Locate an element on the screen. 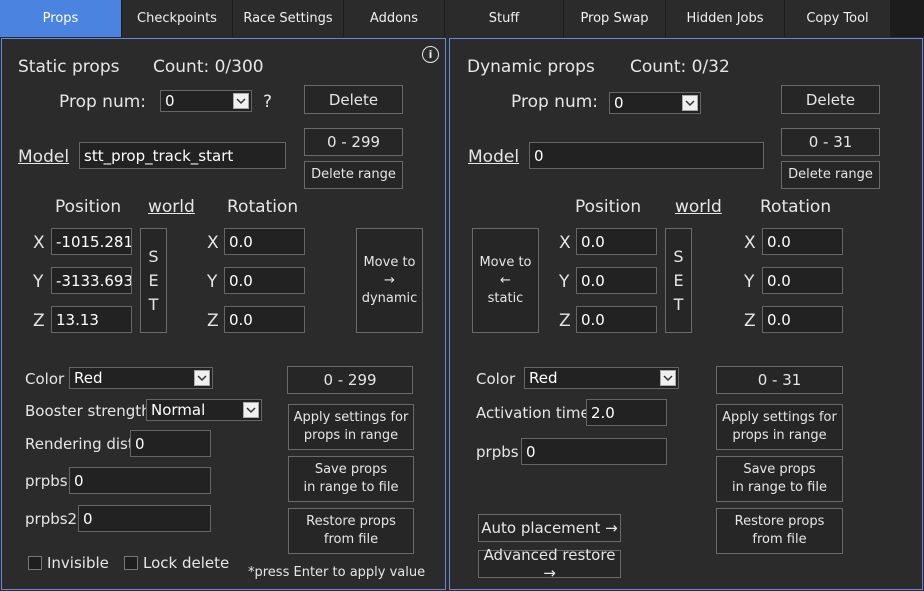  move-to-static-button: Move to ← static is located at coordinates (505, 280).